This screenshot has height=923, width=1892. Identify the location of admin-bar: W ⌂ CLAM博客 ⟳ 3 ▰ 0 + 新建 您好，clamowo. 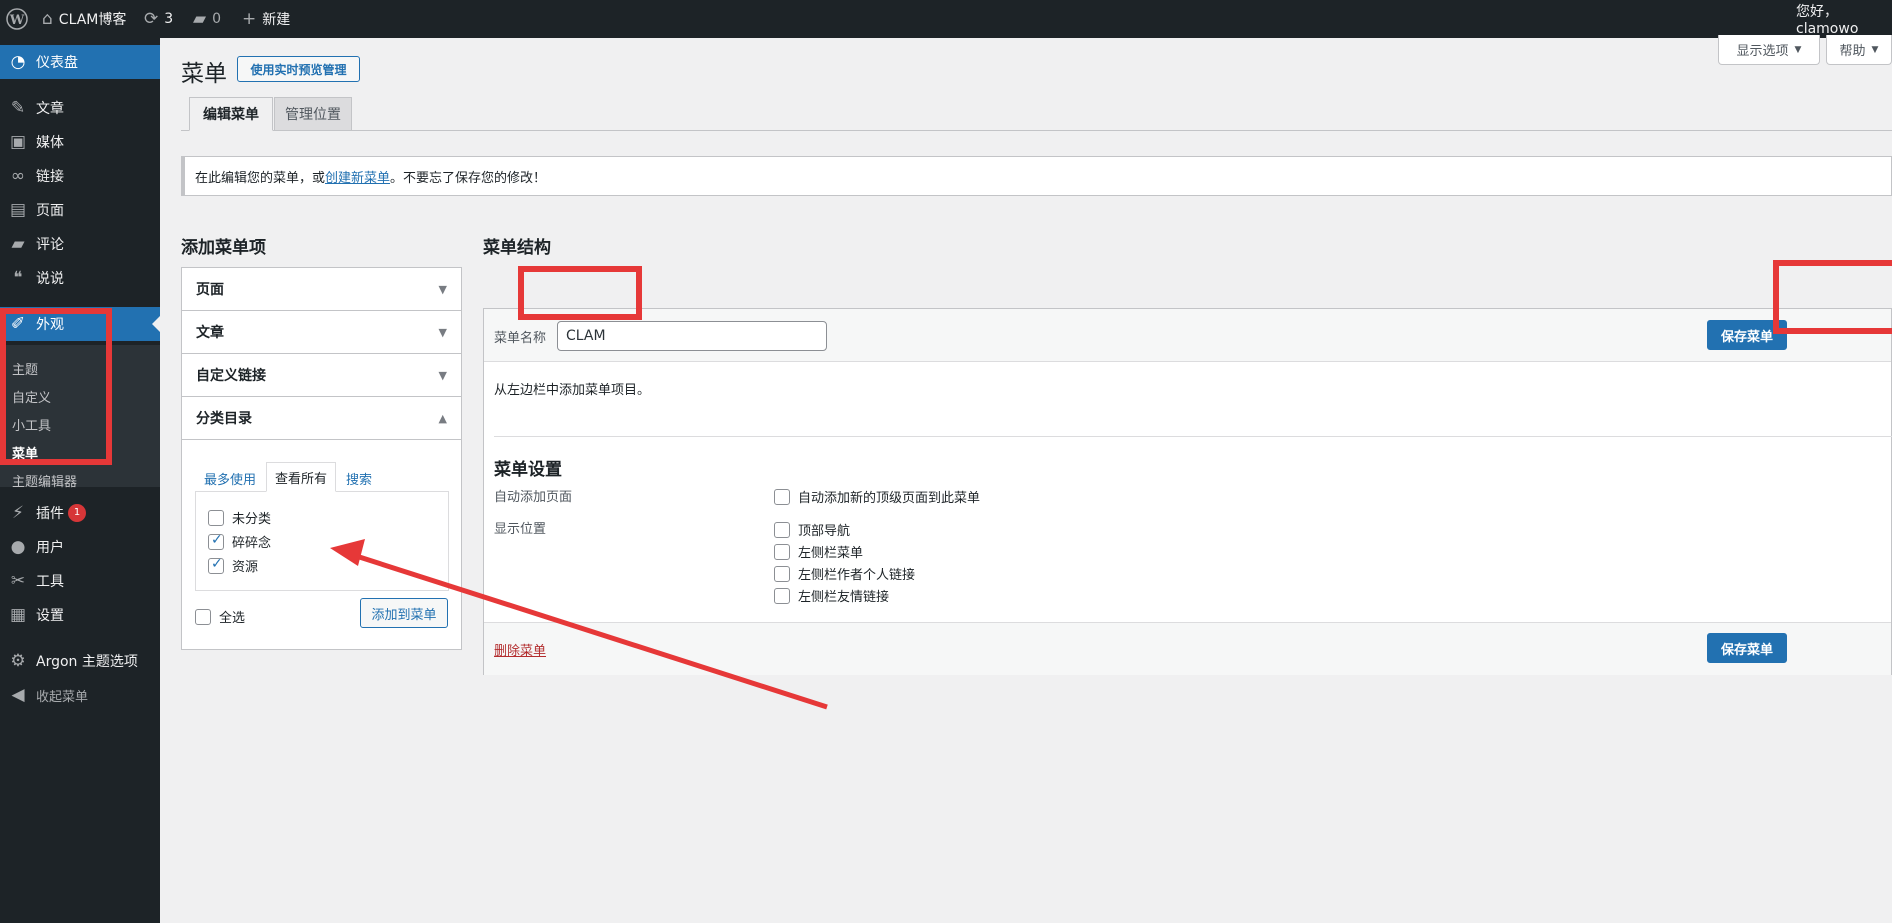
(946, 19).